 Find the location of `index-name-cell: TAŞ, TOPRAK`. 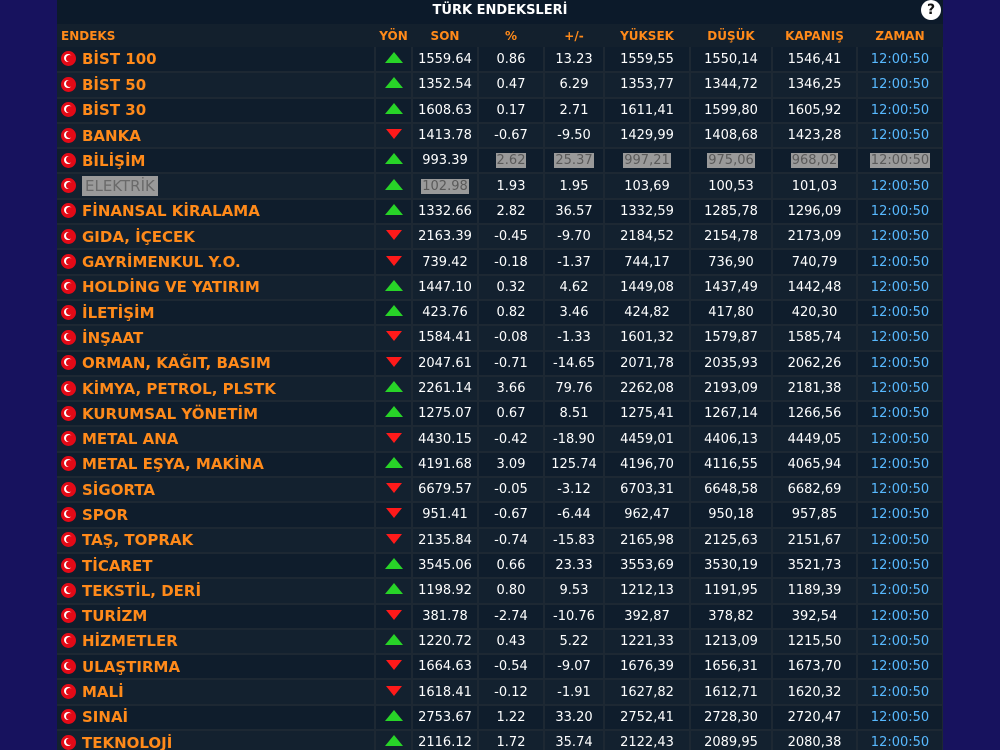

index-name-cell: TAŞ, TOPRAK is located at coordinates (216, 540).